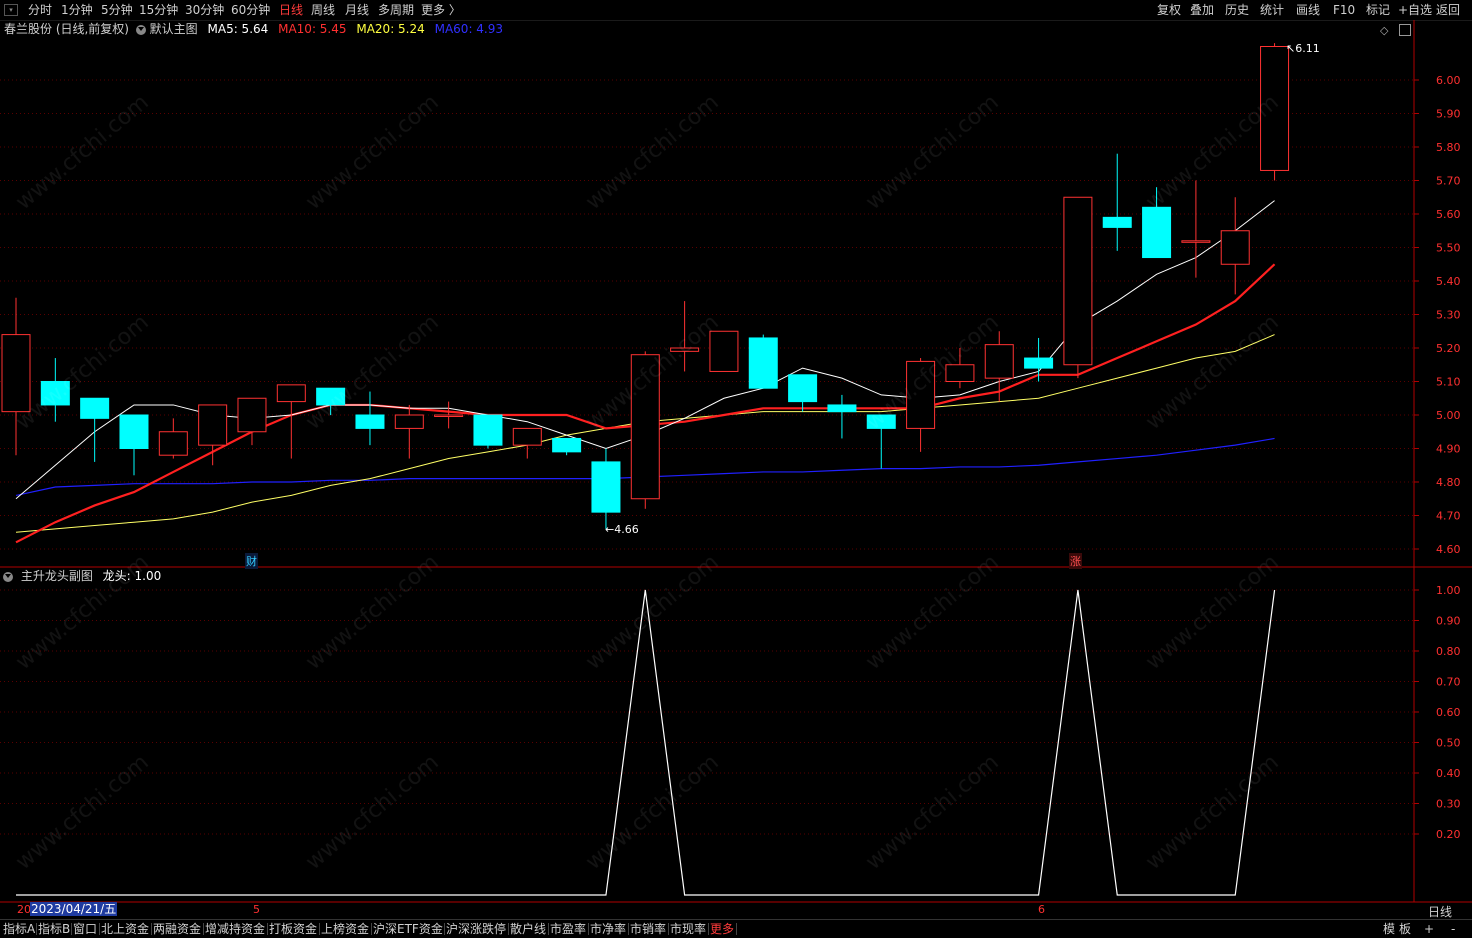  What do you see at coordinates (1448, 834) in the screenshot?
I see `sub-y-tick-label: 0.20` at bounding box center [1448, 834].